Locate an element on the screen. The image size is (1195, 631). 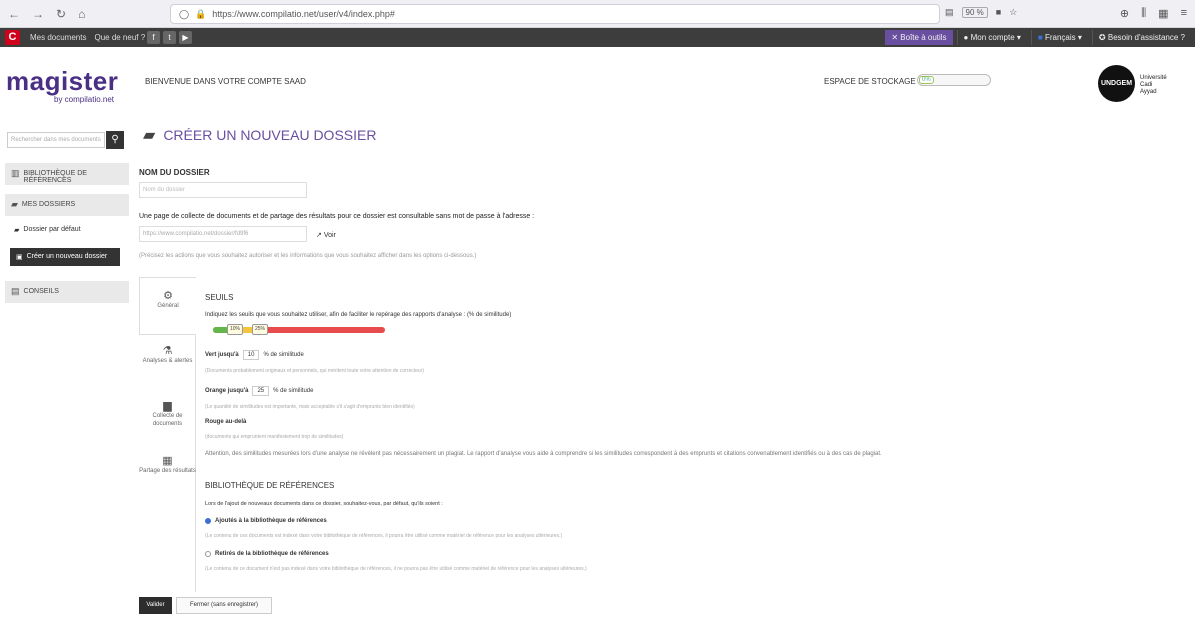
account-icon: ⊕ is located at coordinates (1124, 13).